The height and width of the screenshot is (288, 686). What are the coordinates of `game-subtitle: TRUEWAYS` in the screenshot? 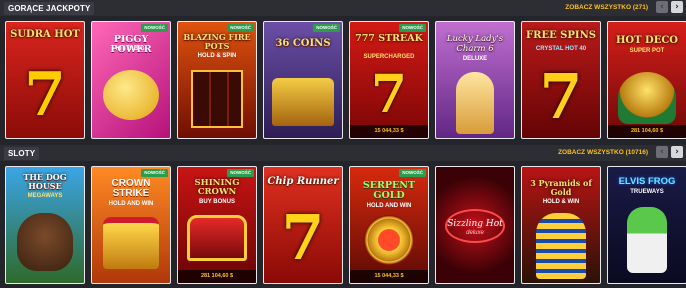 It's located at (647, 192).